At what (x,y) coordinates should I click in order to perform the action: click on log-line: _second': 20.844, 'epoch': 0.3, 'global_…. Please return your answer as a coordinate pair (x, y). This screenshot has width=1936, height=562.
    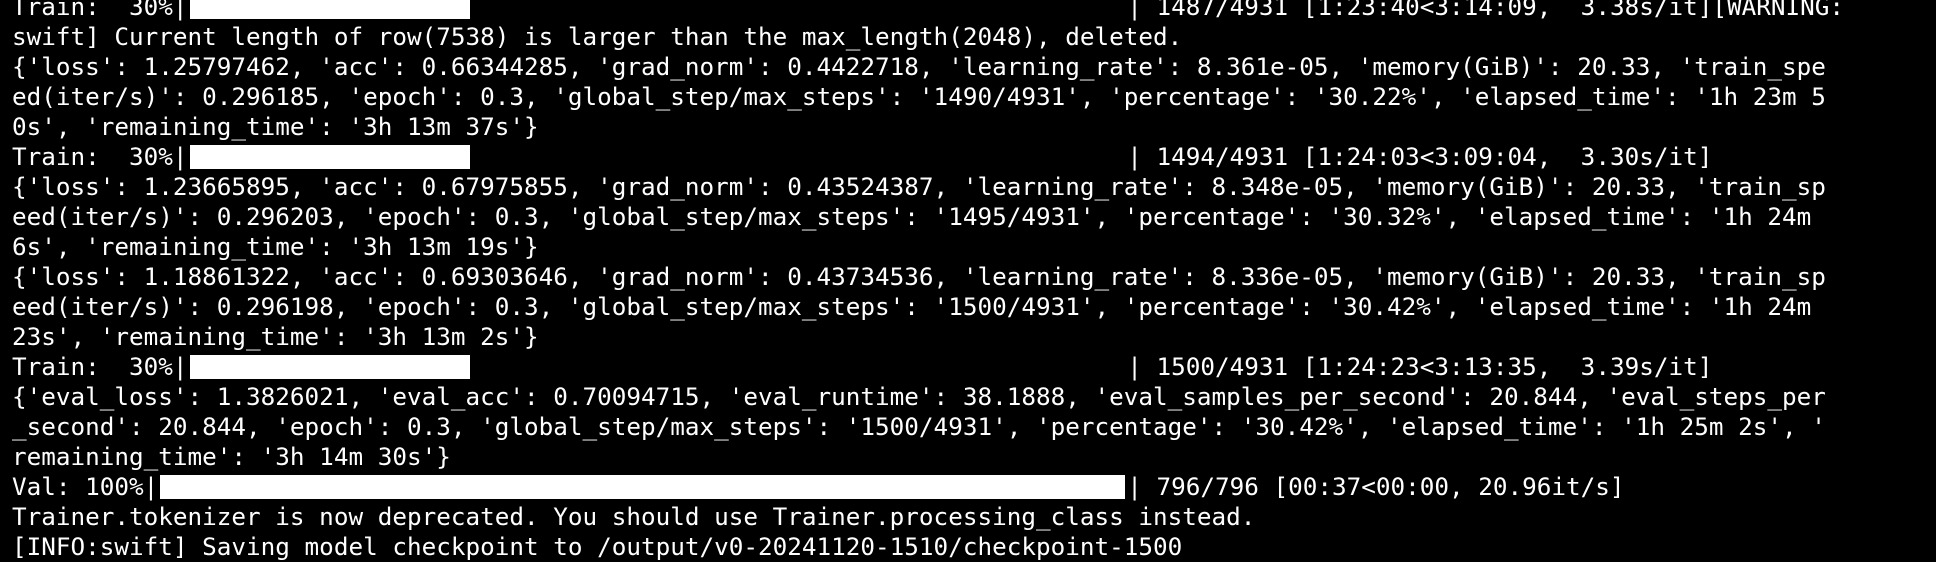
    Looking at the image, I should click on (919, 426).